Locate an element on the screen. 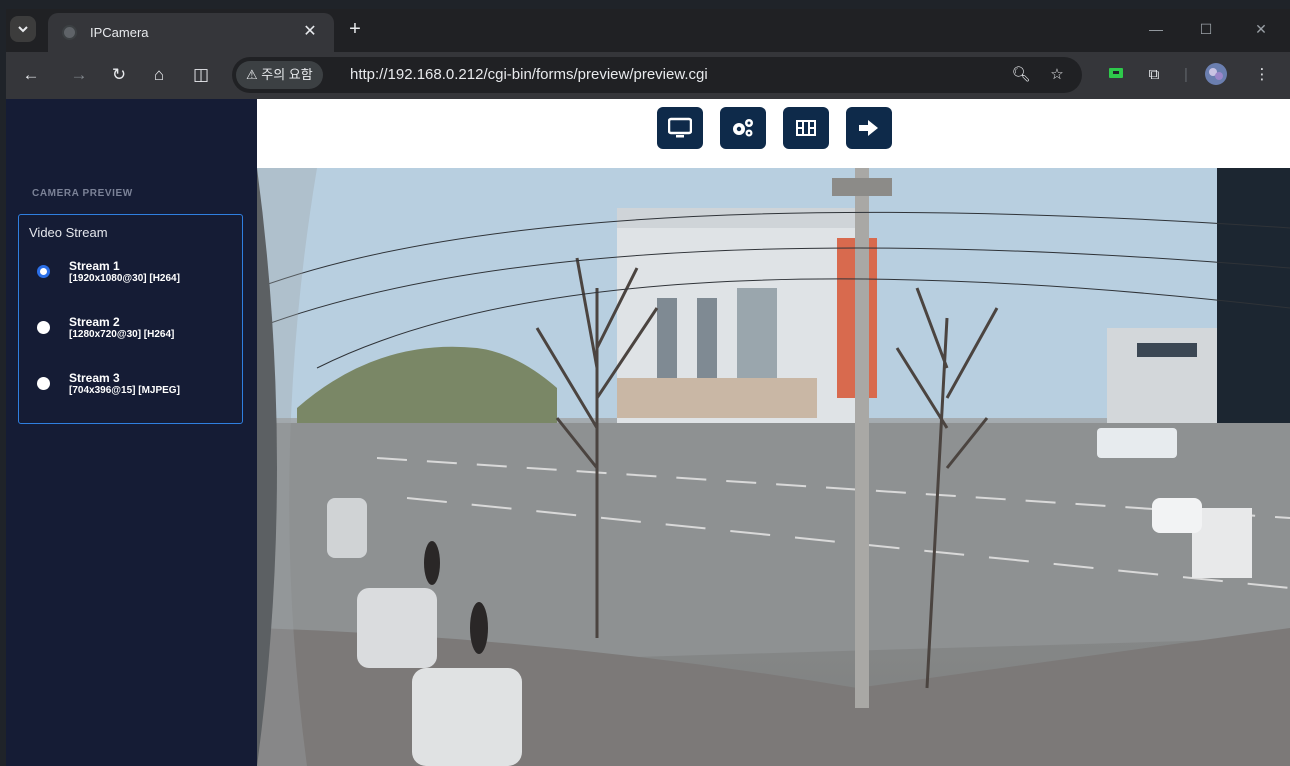 This screenshot has height=766, width=1290. settings-button is located at coordinates (743, 128).